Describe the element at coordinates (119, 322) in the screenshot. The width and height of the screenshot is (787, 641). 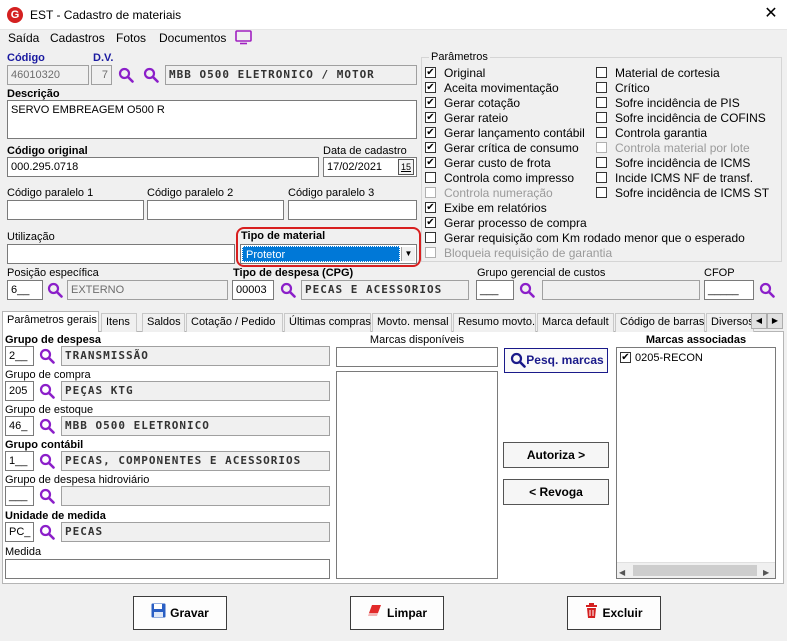
I see `tab-itens: Itens` at that location.